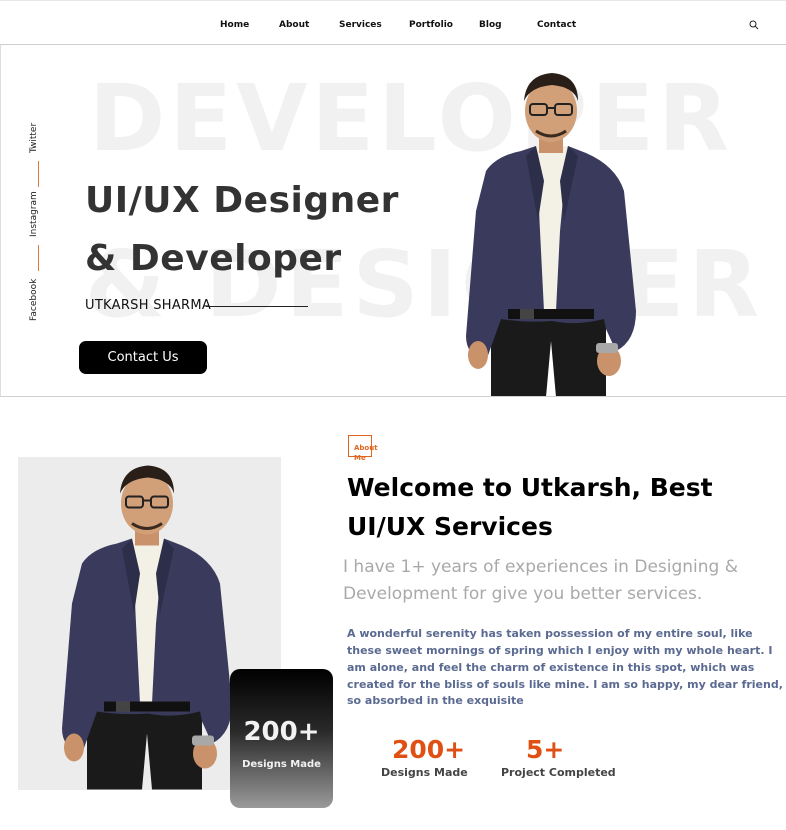 The width and height of the screenshot is (786, 830). I want to click on designs-made-card-label: Designs Made, so click(281, 764).